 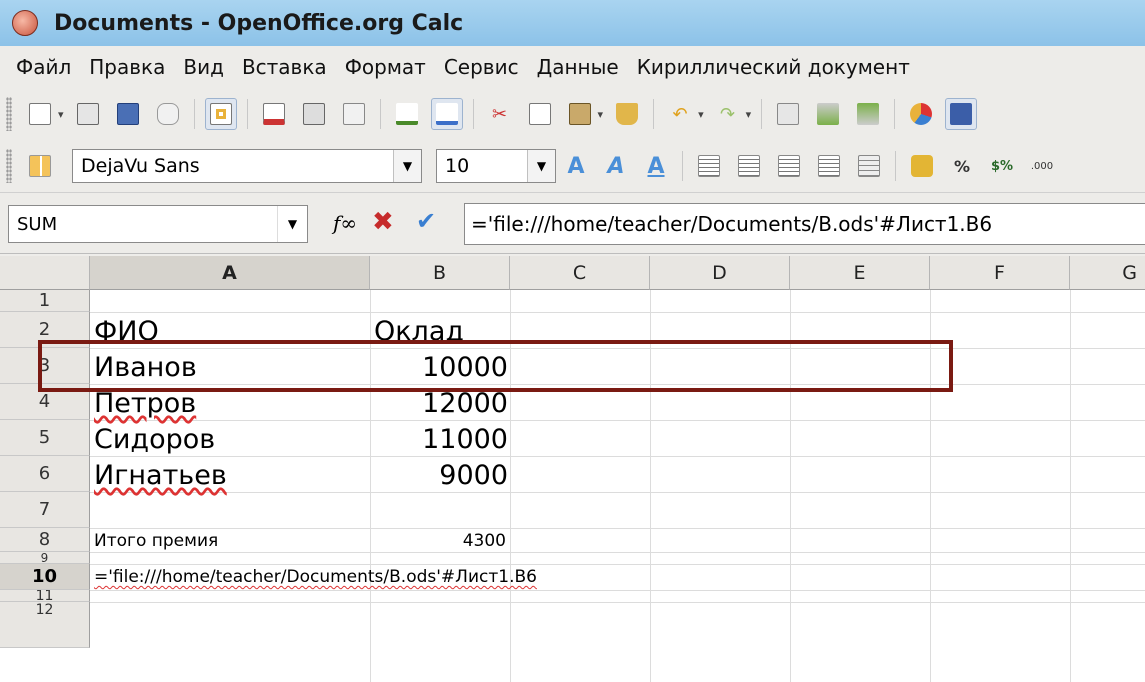 What do you see at coordinates (789, 166) in the screenshot?
I see `align-right-button` at bounding box center [789, 166].